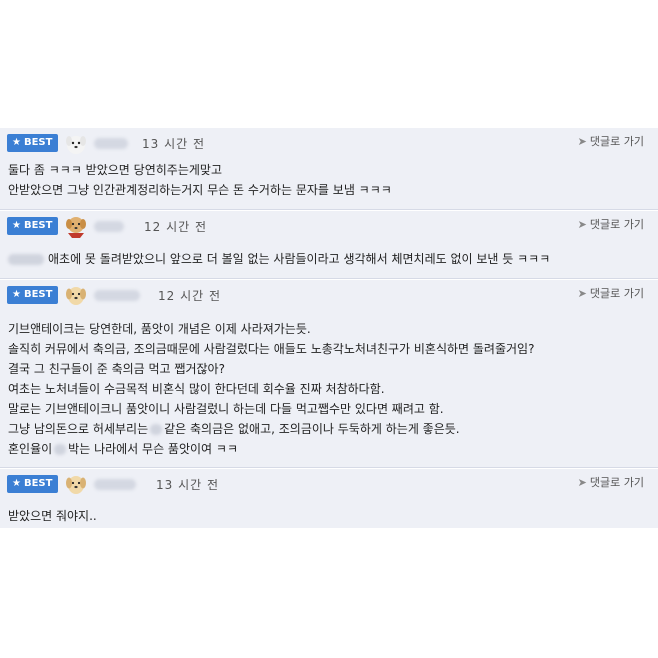 This screenshot has width=658, height=658. I want to click on comment-line: 여초는 노처녀들이 수금목적 비혼식 많이 한다던데 회수율 진짜 처참하다함., so click(196, 389).